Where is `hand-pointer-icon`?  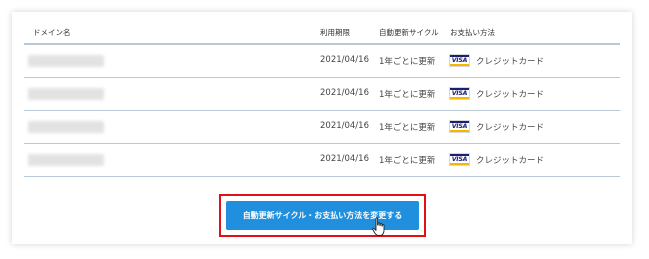 hand-pointer-icon is located at coordinates (378, 226).